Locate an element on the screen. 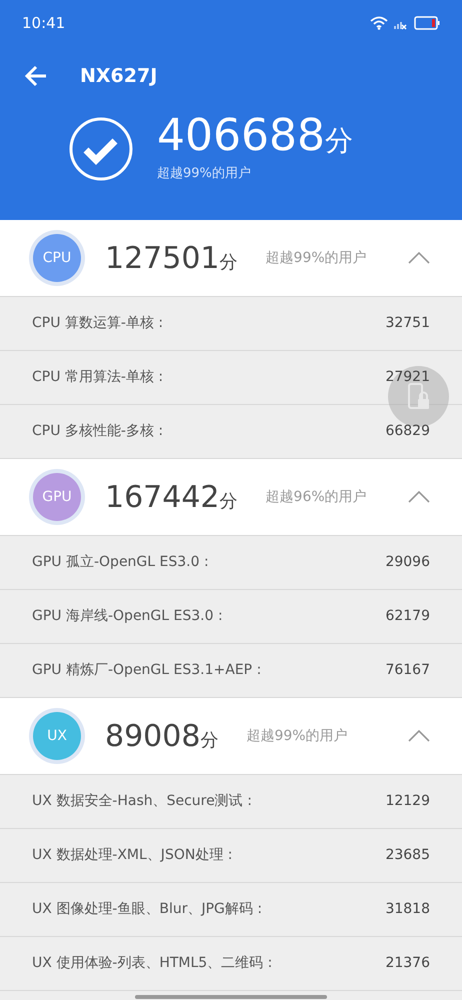  wifi-icon is located at coordinates (379, 23).